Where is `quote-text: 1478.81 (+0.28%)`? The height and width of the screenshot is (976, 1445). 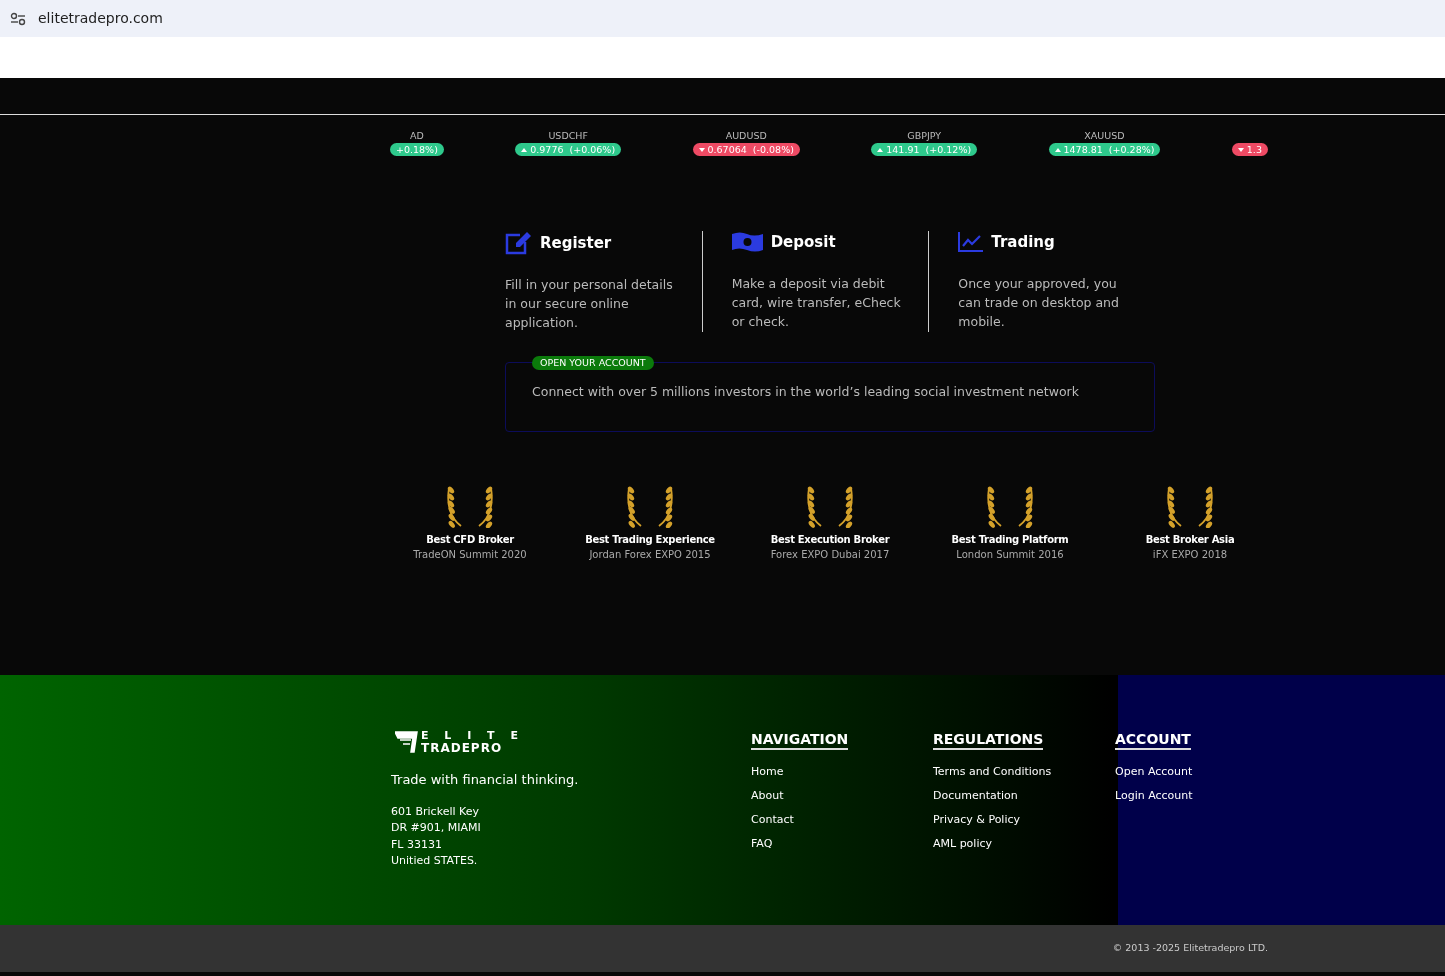 quote-text: 1478.81 (+0.28%) is located at coordinates (1109, 149).